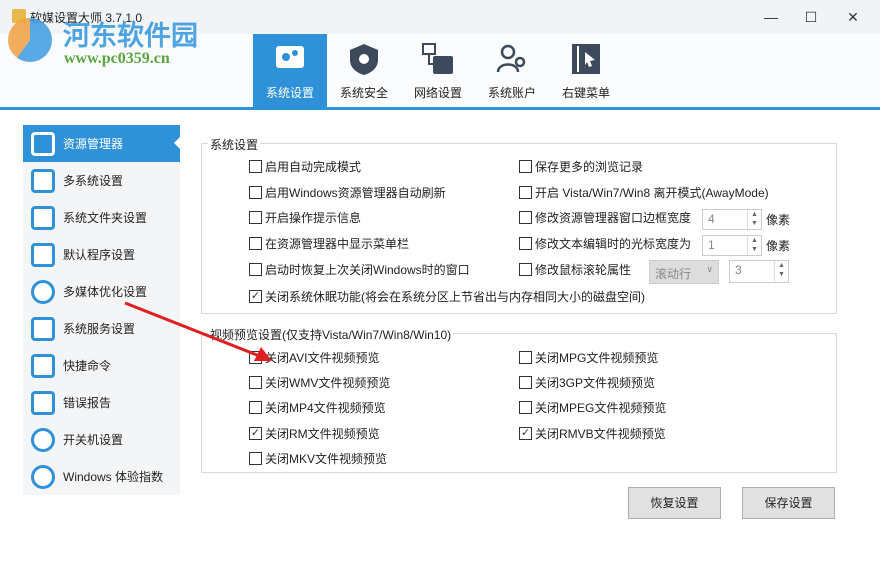 Image resolution: width=880 pixels, height=579 pixels. What do you see at coordinates (581, 166) in the screenshot?
I see `checkbox: 保存更多的浏览记录` at bounding box center [581, 166].